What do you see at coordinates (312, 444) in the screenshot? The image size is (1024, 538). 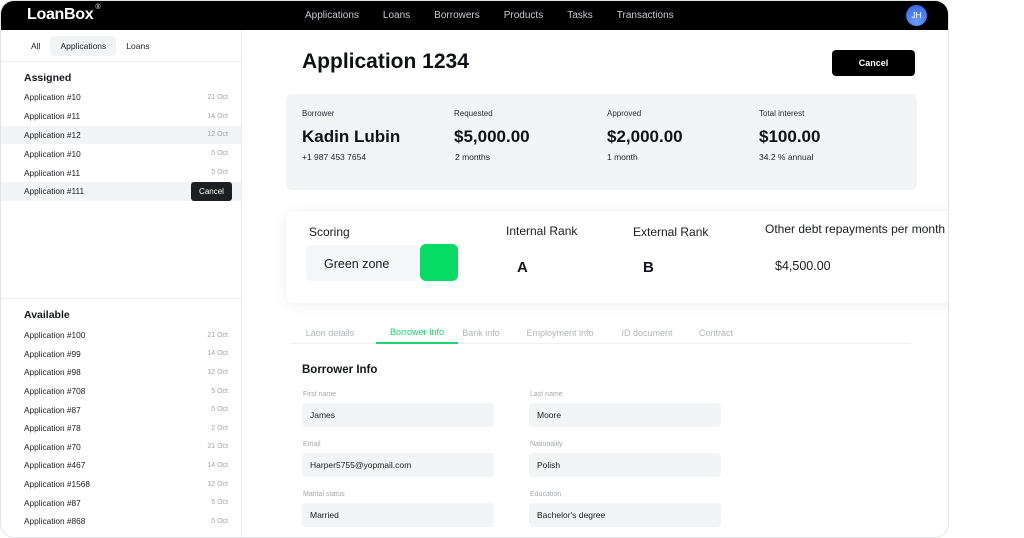 I see `email-label: Email` at bounding box center [312, 444].